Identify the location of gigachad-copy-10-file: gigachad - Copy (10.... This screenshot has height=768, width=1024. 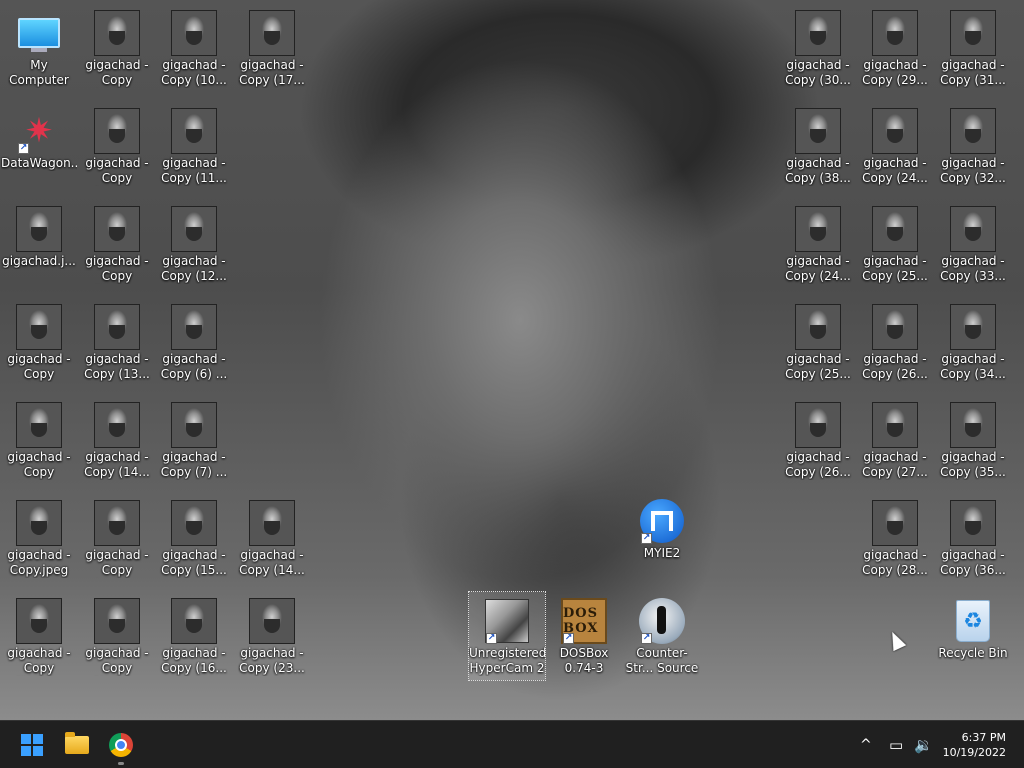
(194, 48).